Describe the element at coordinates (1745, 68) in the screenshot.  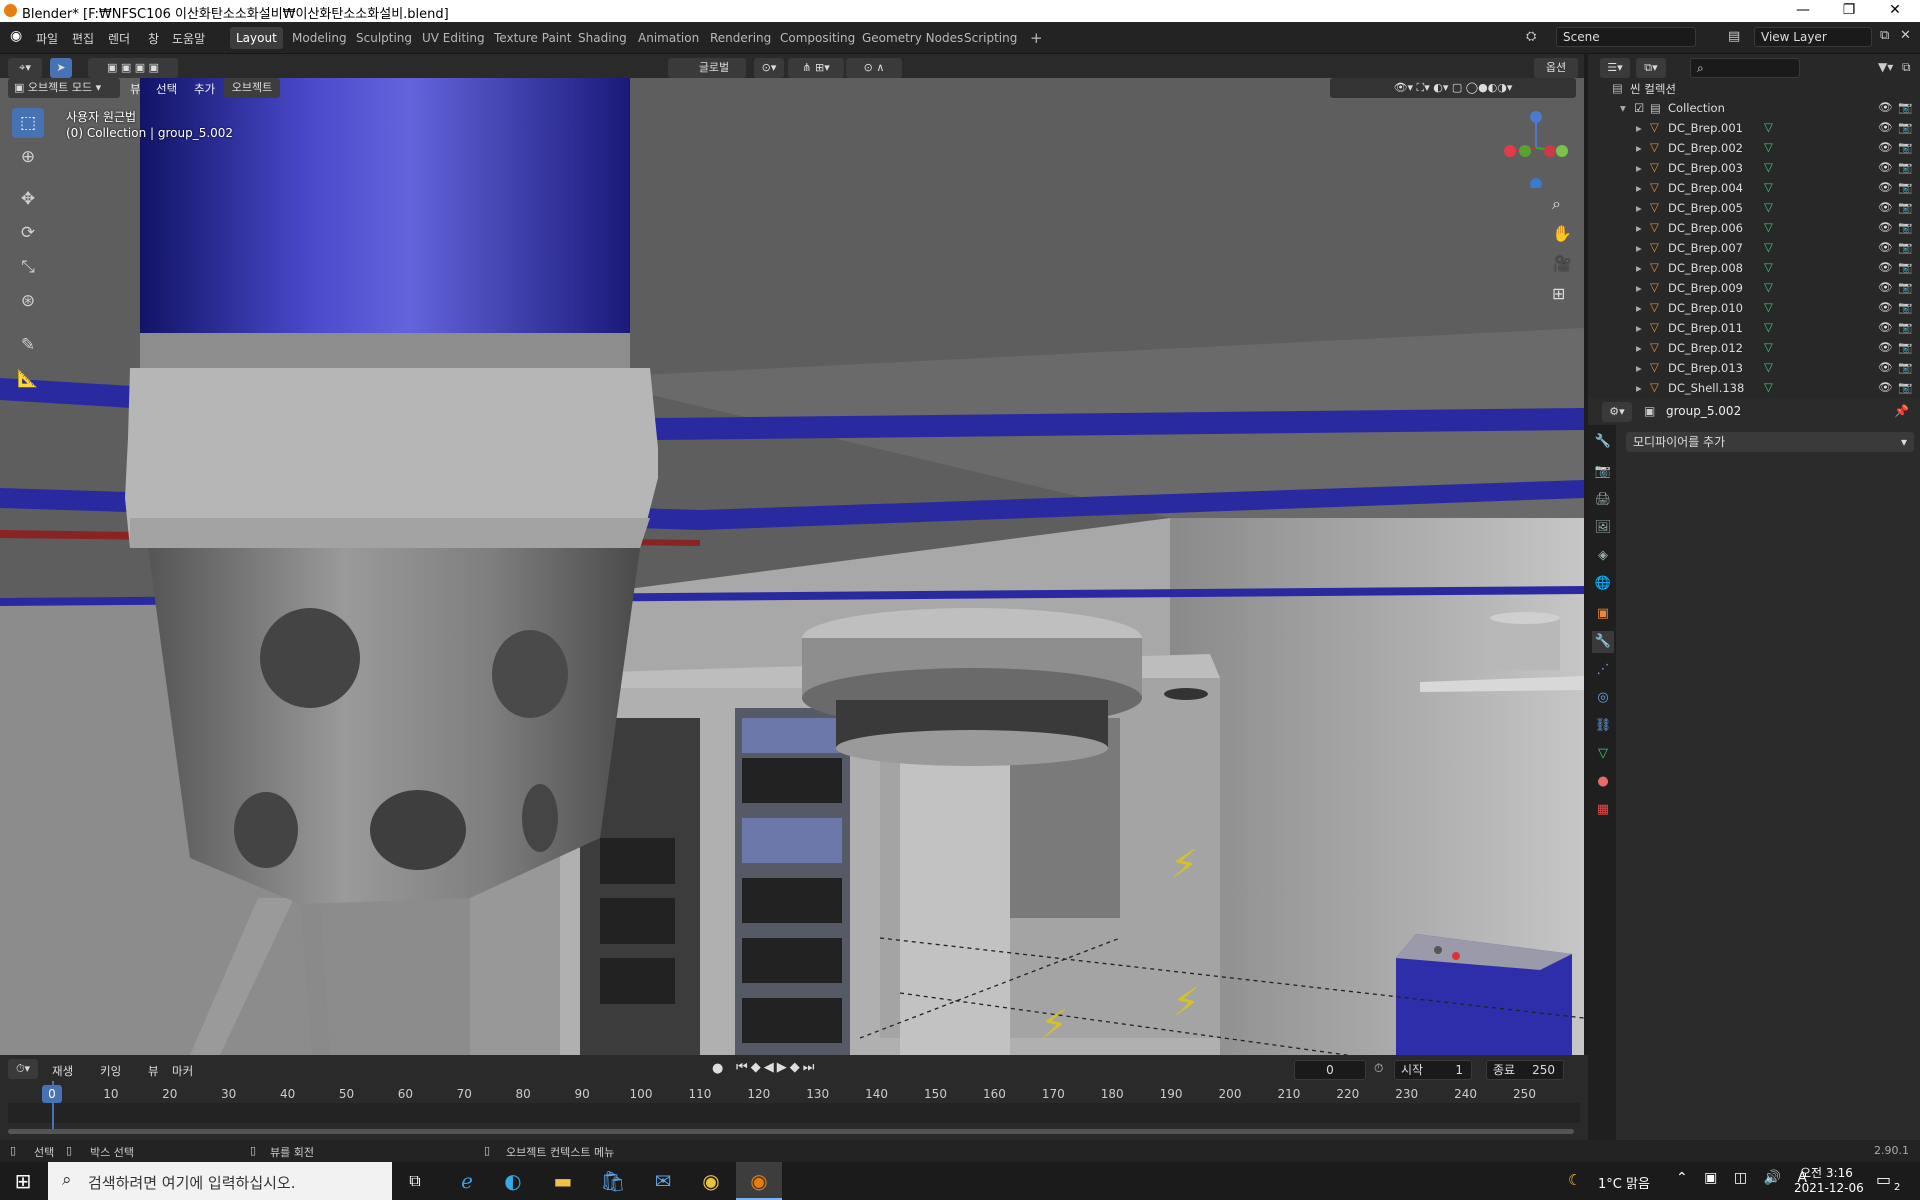
I see `outliner-search-input: ⌕` at that location.